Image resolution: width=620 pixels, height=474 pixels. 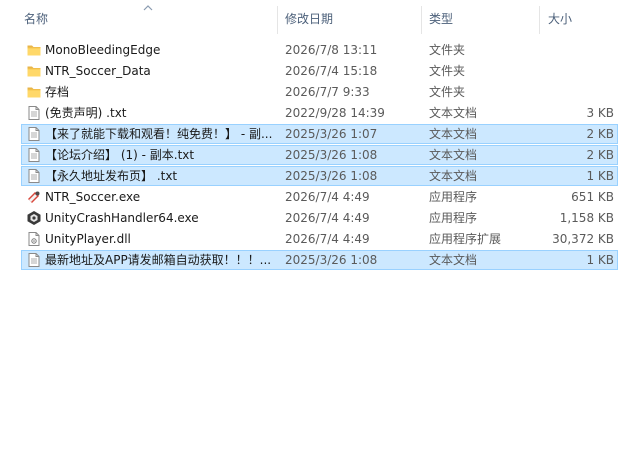 What do you see at coordinates (88, 239) in the screenshot?
I see `file-name: UnityPlayer.dll` at bounding box center [88, 239].